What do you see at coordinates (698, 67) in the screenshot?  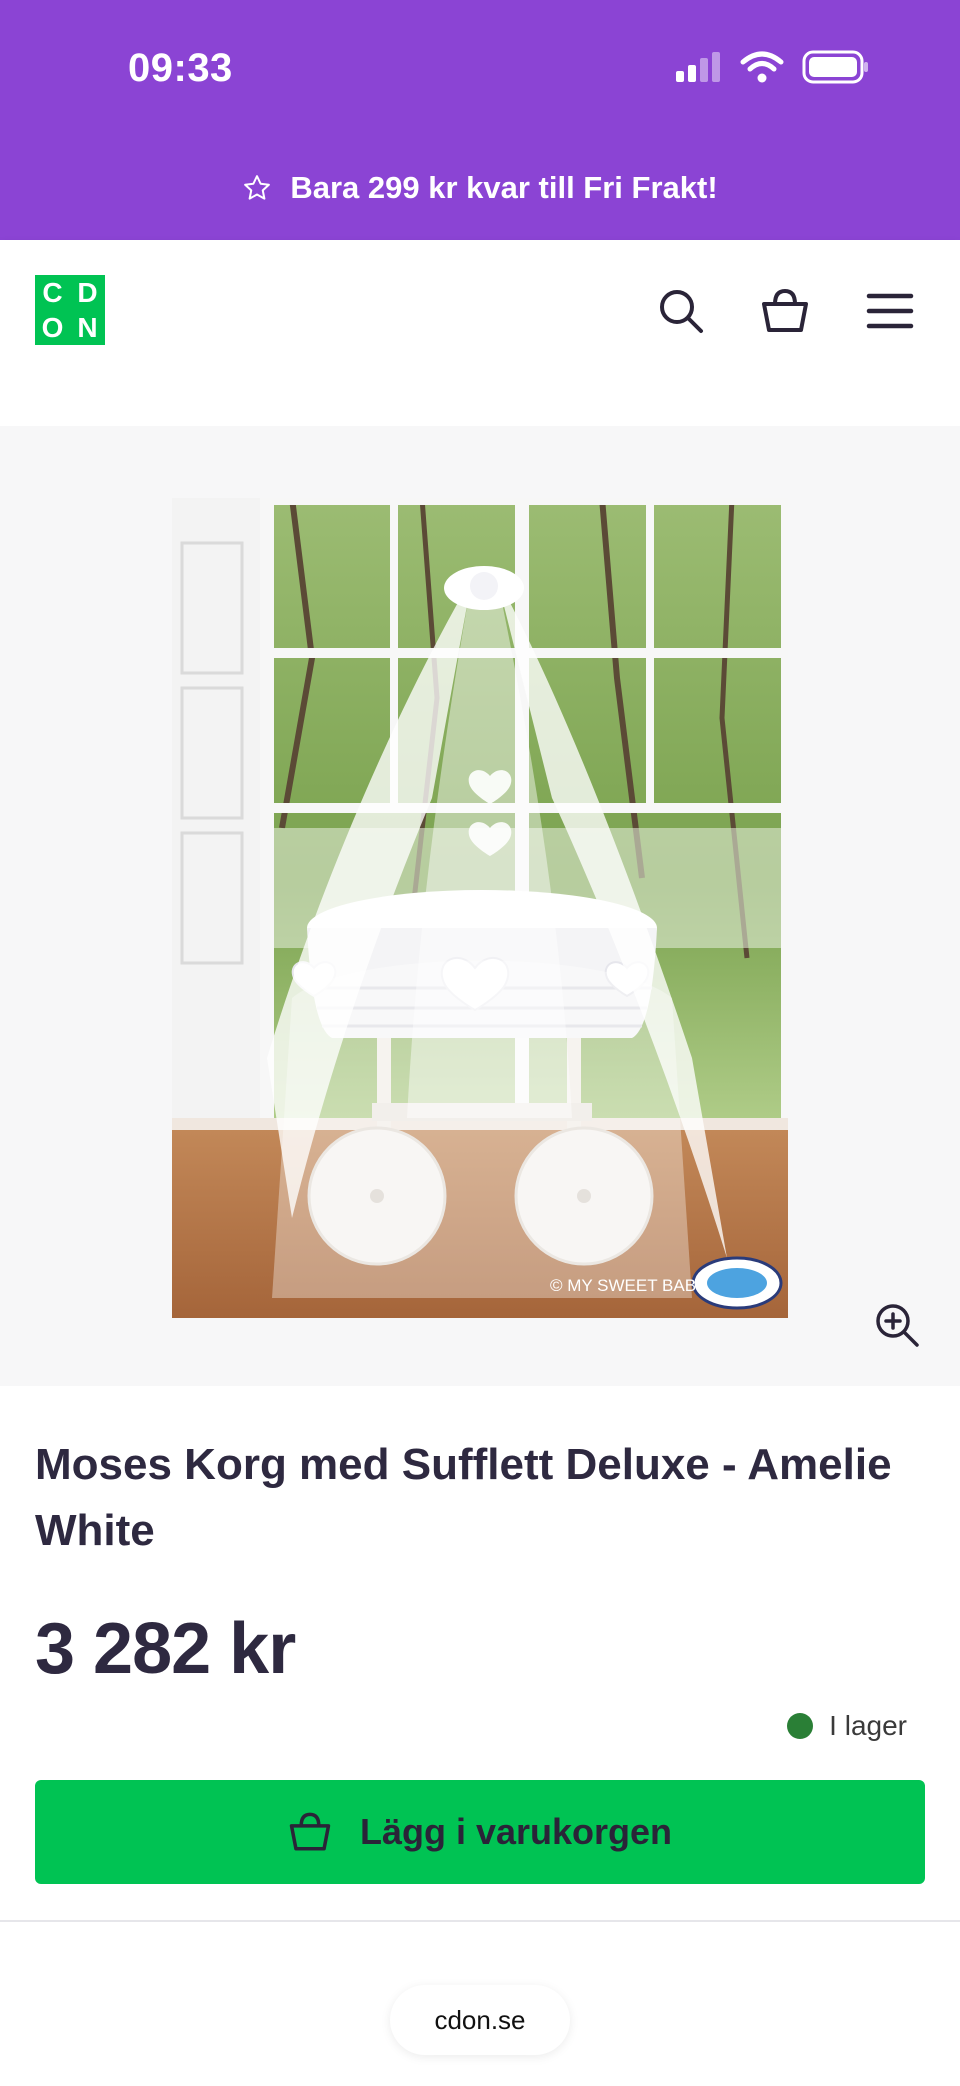 I see `signal-icon` at bounding box center [698, 67].